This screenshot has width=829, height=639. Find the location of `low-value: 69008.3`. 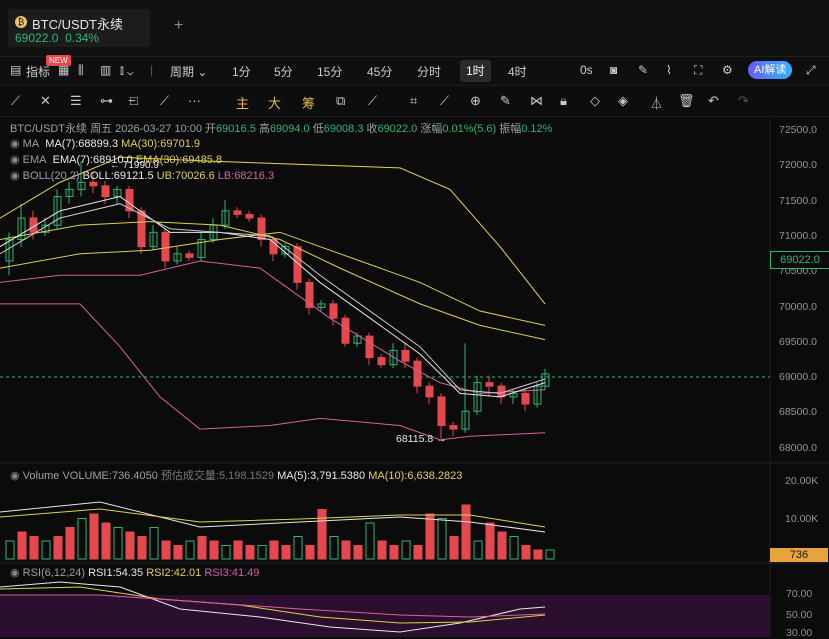

low-value: 69008.3 is located at coordinates (343, 129).